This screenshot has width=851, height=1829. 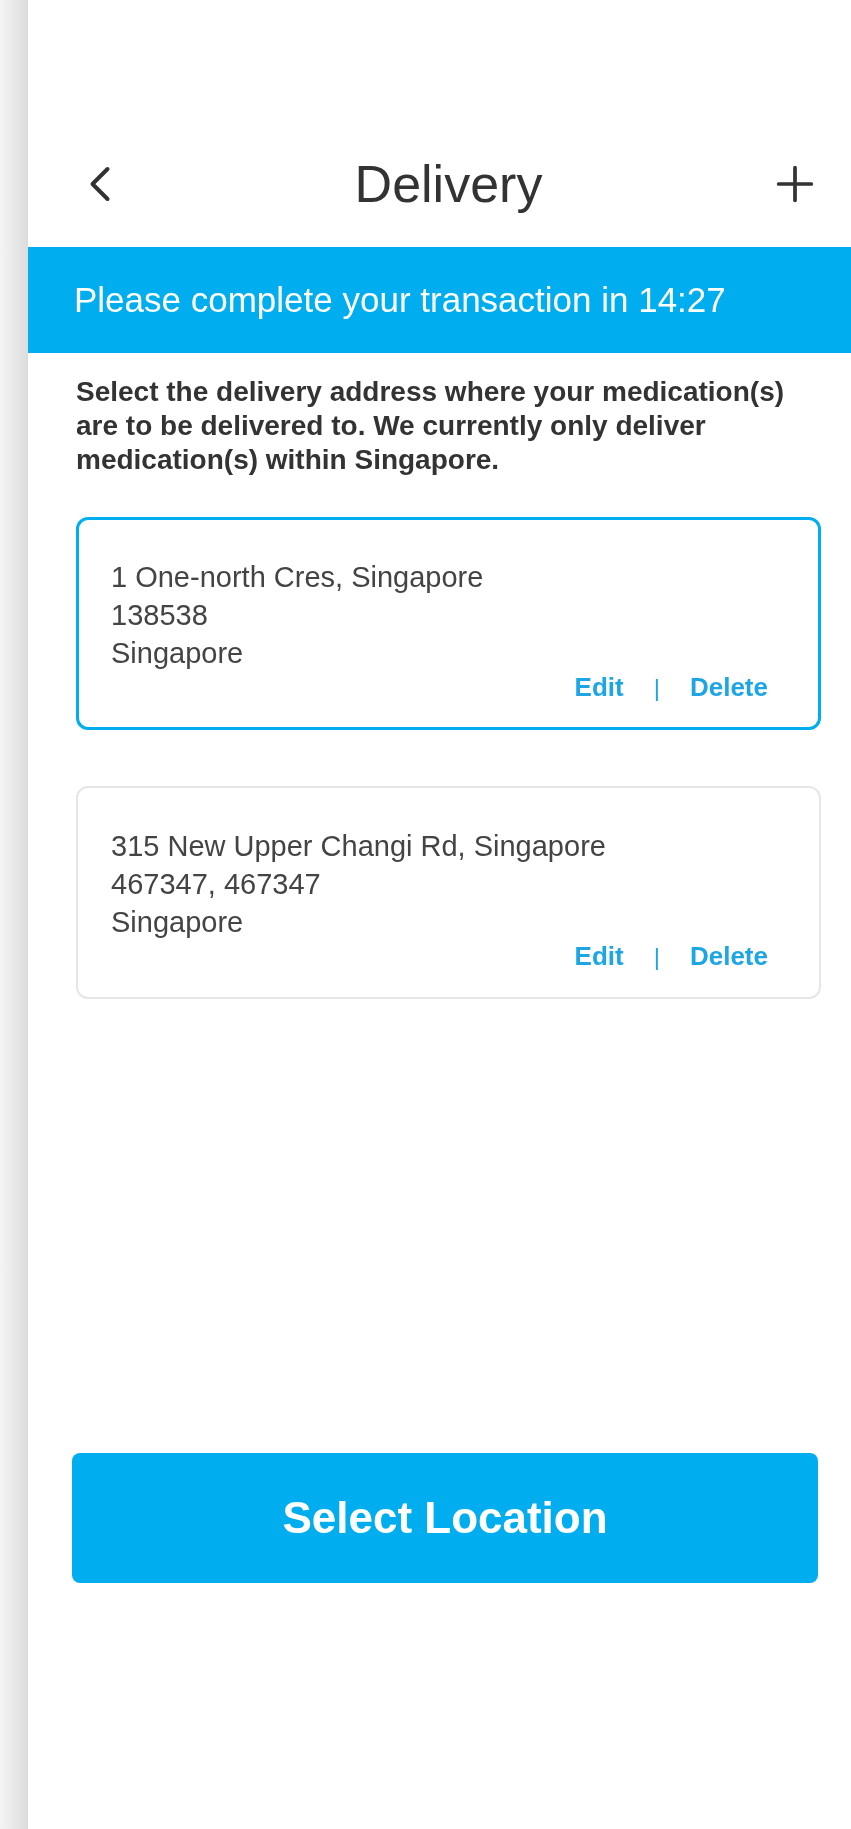 What do you see at coordinates (298, 578) in the screenshot?
I see `address-line: 1 One-north Cres, Singapore` at bounding box center [298, 578].